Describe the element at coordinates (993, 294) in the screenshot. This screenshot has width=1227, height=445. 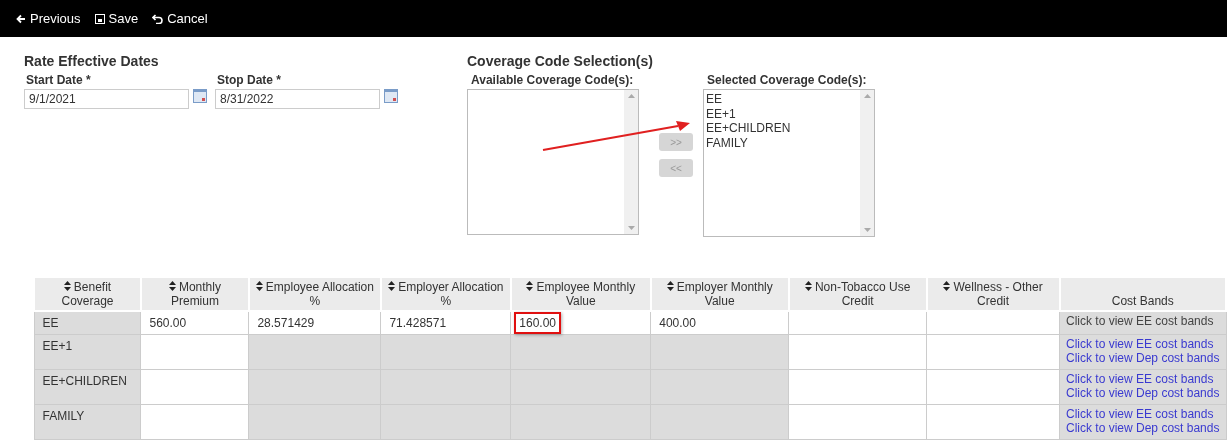
I see `column-header: Wellness - Other Credit` at that location.